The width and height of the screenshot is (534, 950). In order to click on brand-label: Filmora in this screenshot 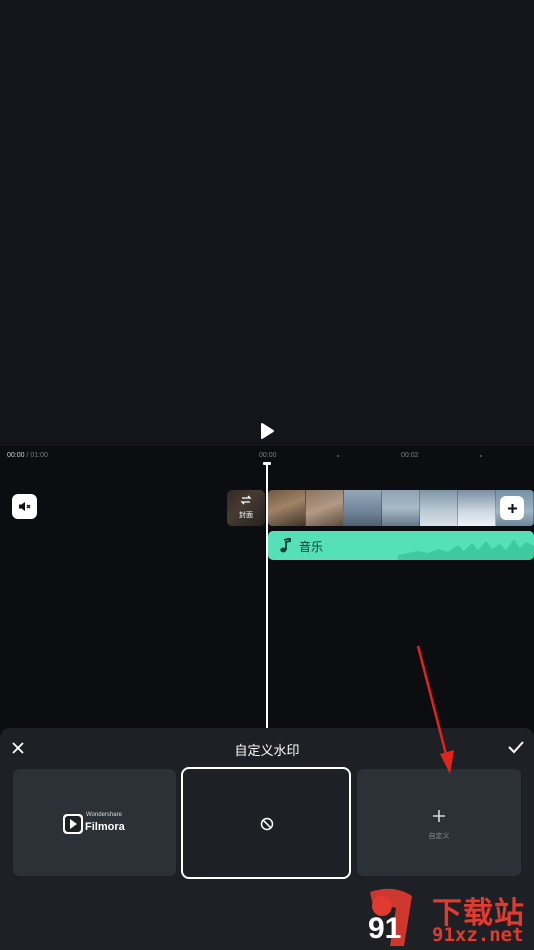, I will do `click(105, 827)`.